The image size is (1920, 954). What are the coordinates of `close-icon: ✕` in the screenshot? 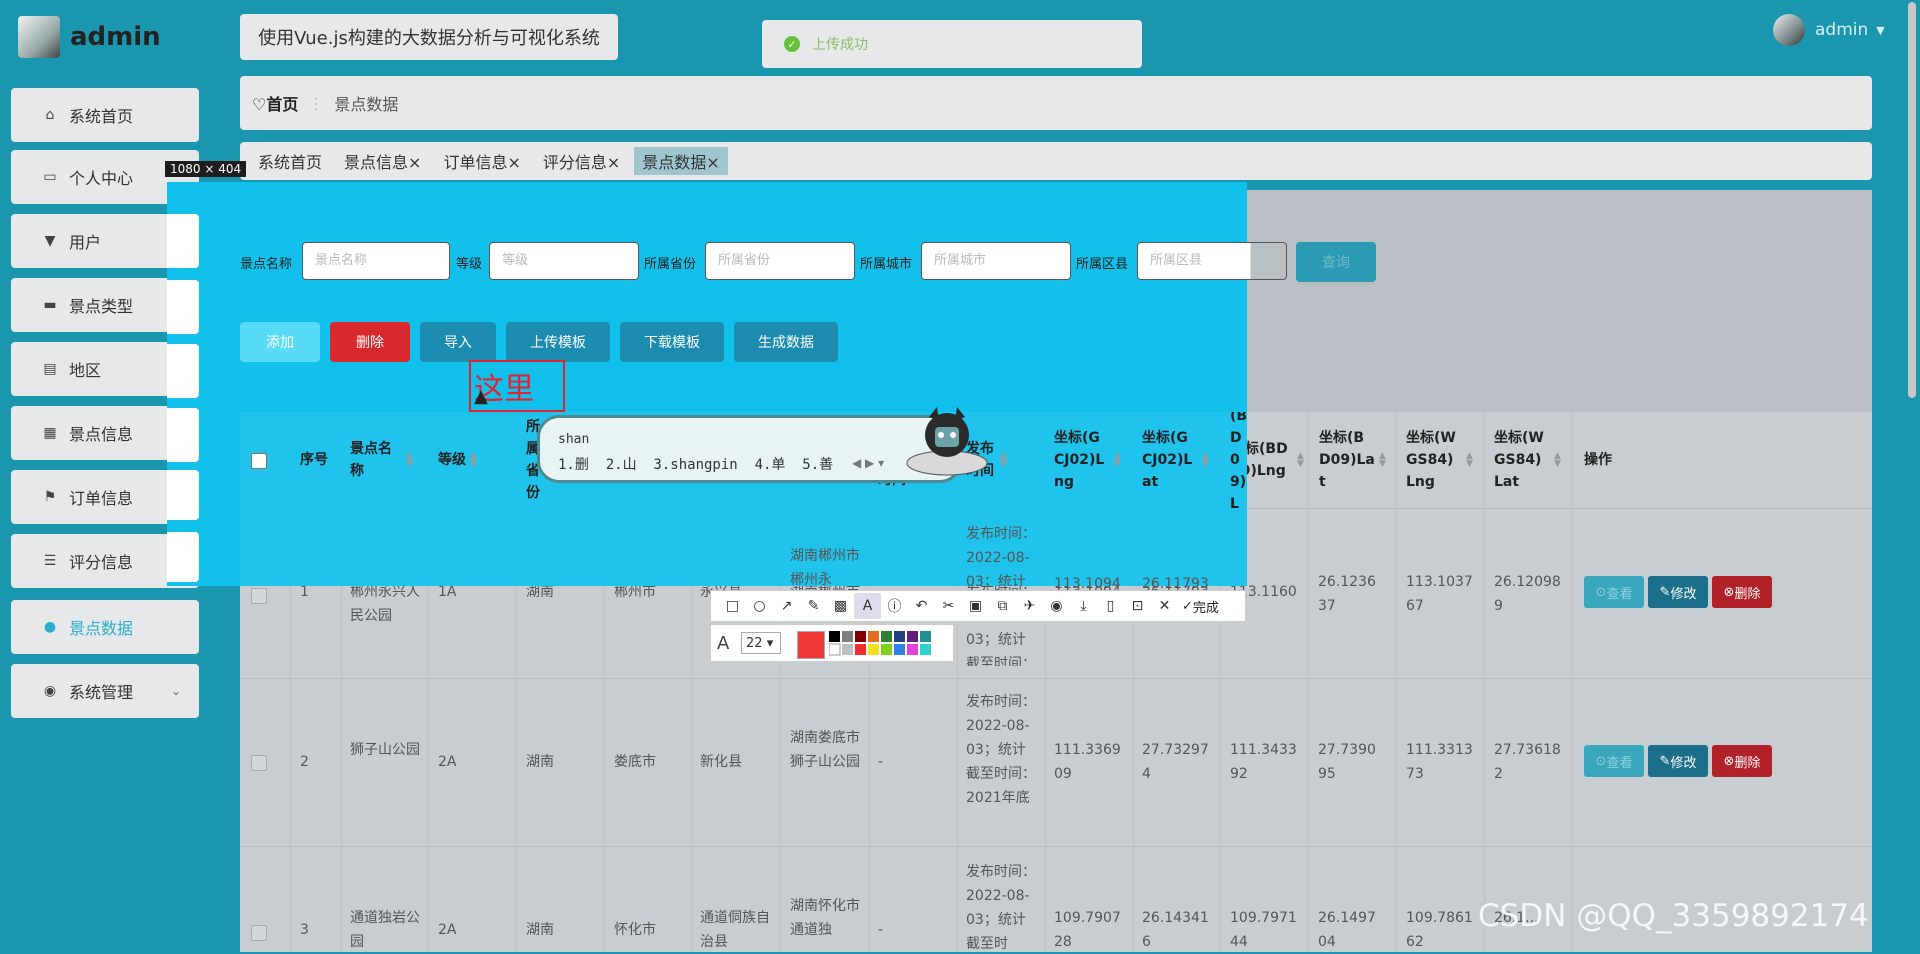 It's located at (1164, 606).